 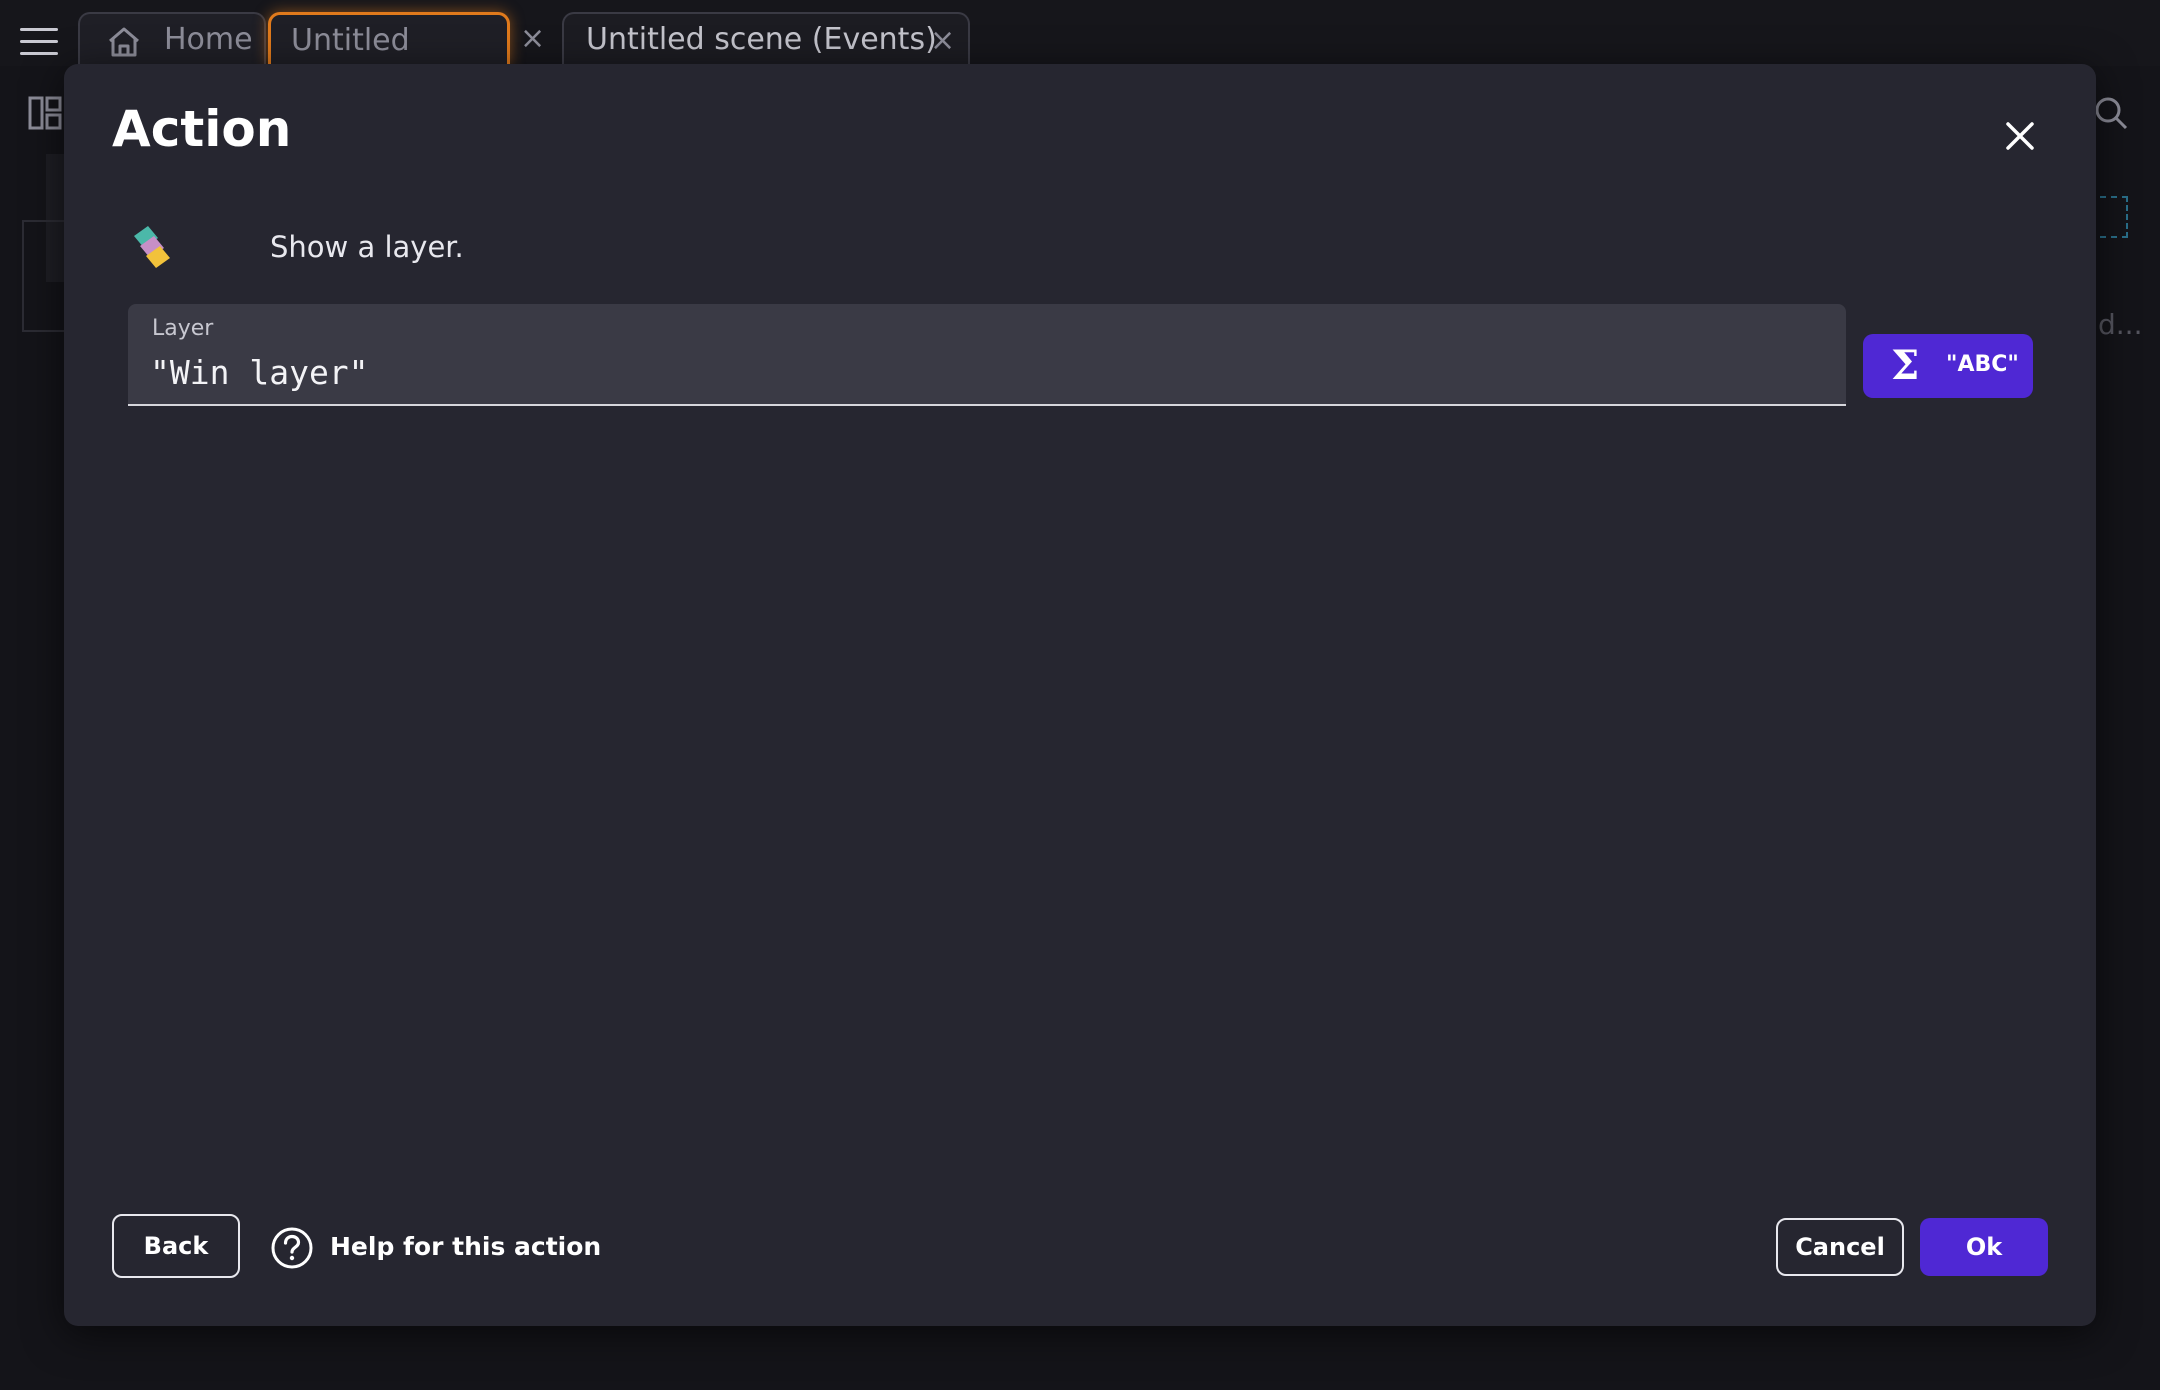 I want to click on tab-untitled-scene-events: Untitled scene (Events) ×, so click(x=766, y=39).